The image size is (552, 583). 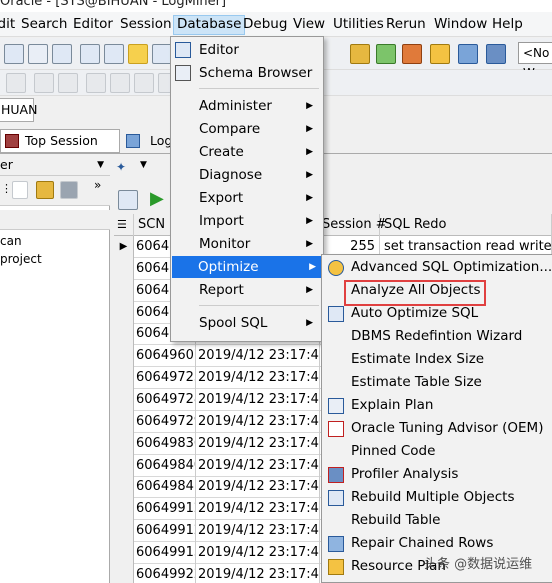 What do you see at coordinates (38, 54) in the screenshot?
I see `sql-icon` at bounding box center [38, 54].